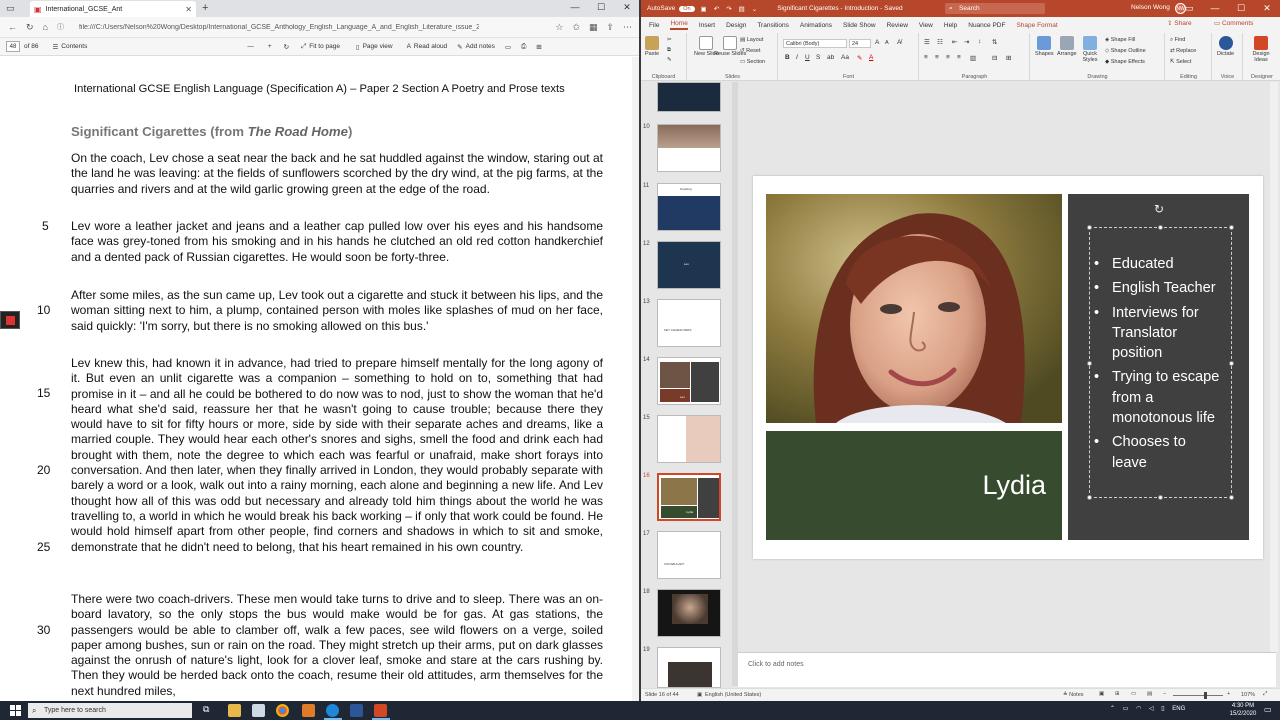 The height and width of the screenshot is (720, 1280). Describe the element at coordinates (1007, 669) in the screenshot. I see `notes-pane: Click to add notes` at that location.